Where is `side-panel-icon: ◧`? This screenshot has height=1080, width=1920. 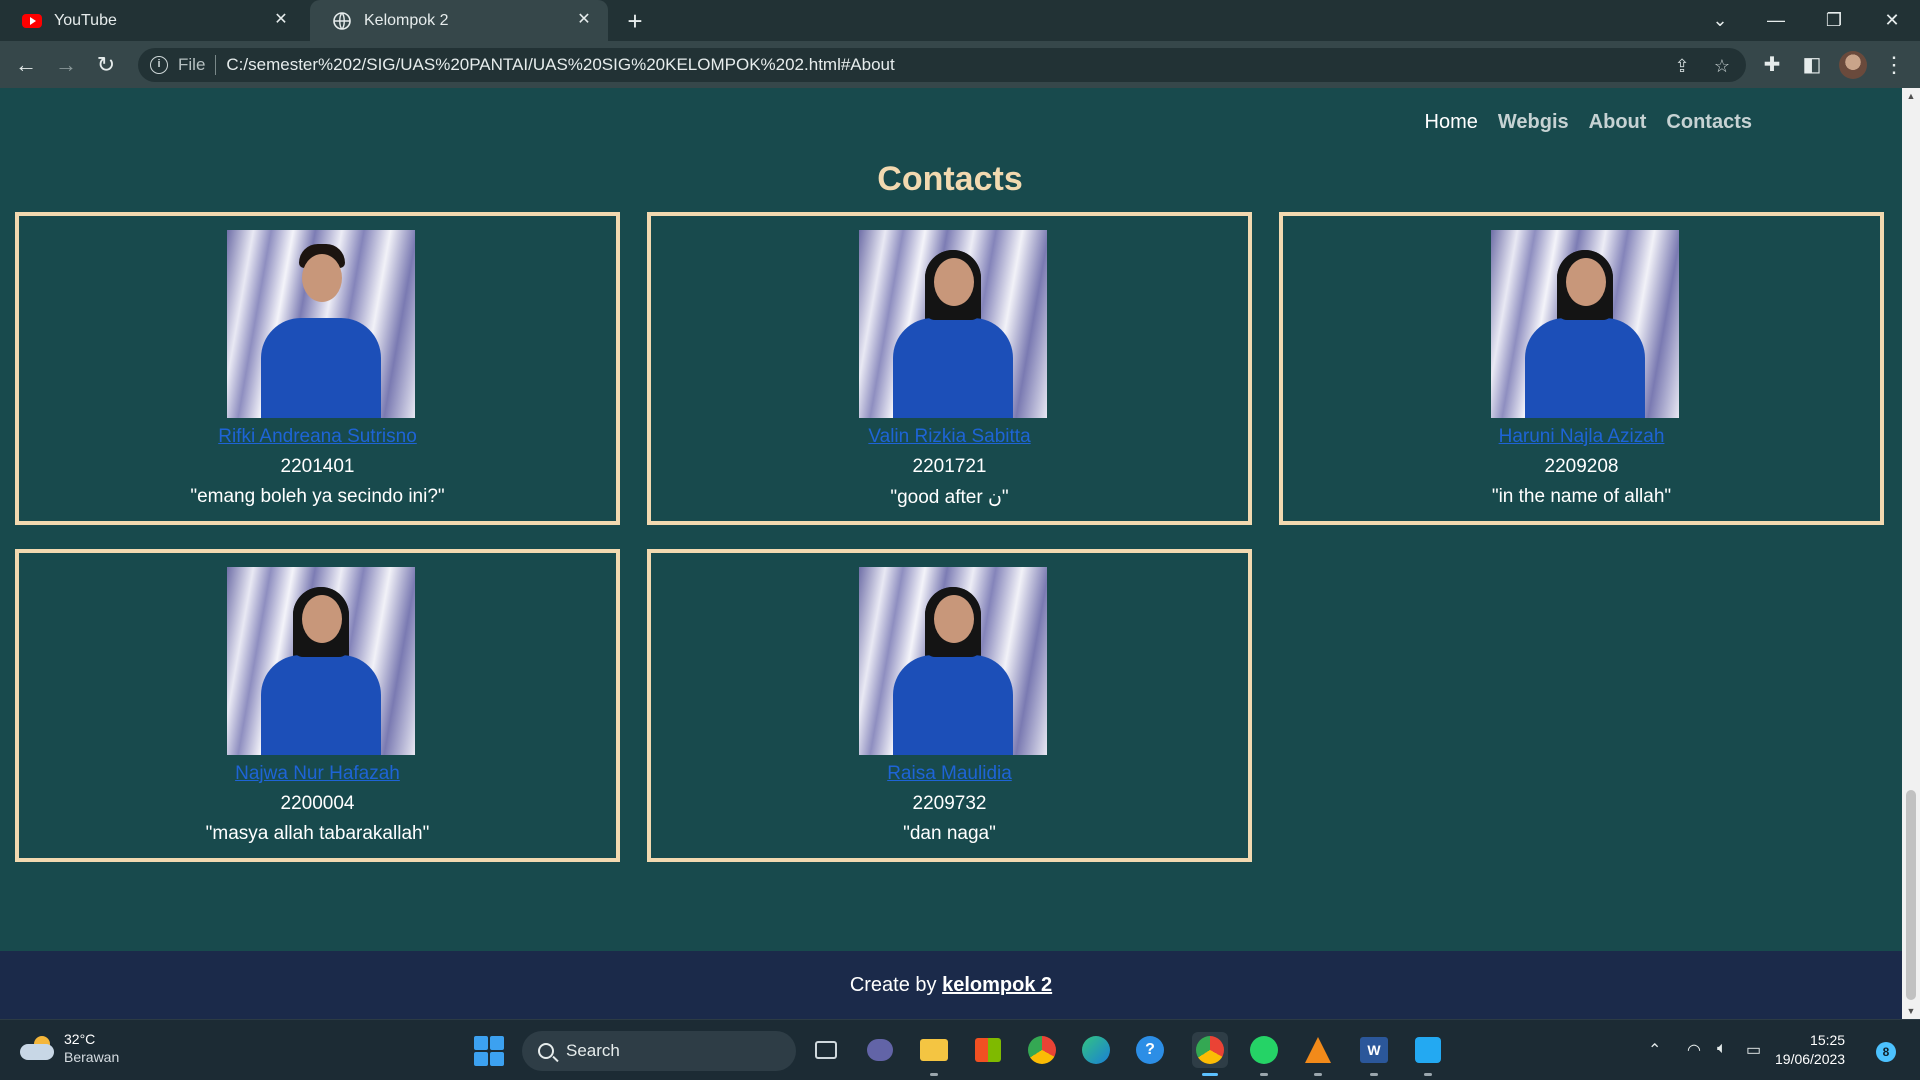 side-panel-icon: ◧ is located at coordinates (1812, 65).